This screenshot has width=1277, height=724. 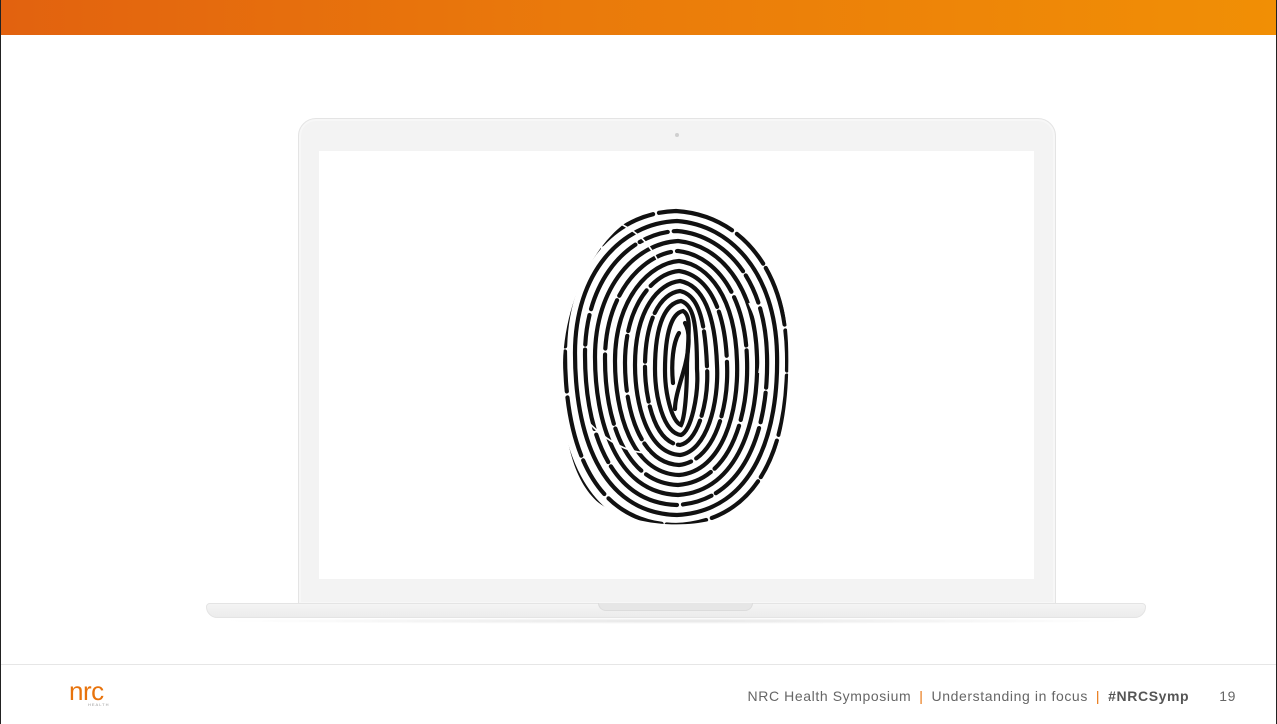 I want to click on fingerprint-icon, so click(x=675, y=365).